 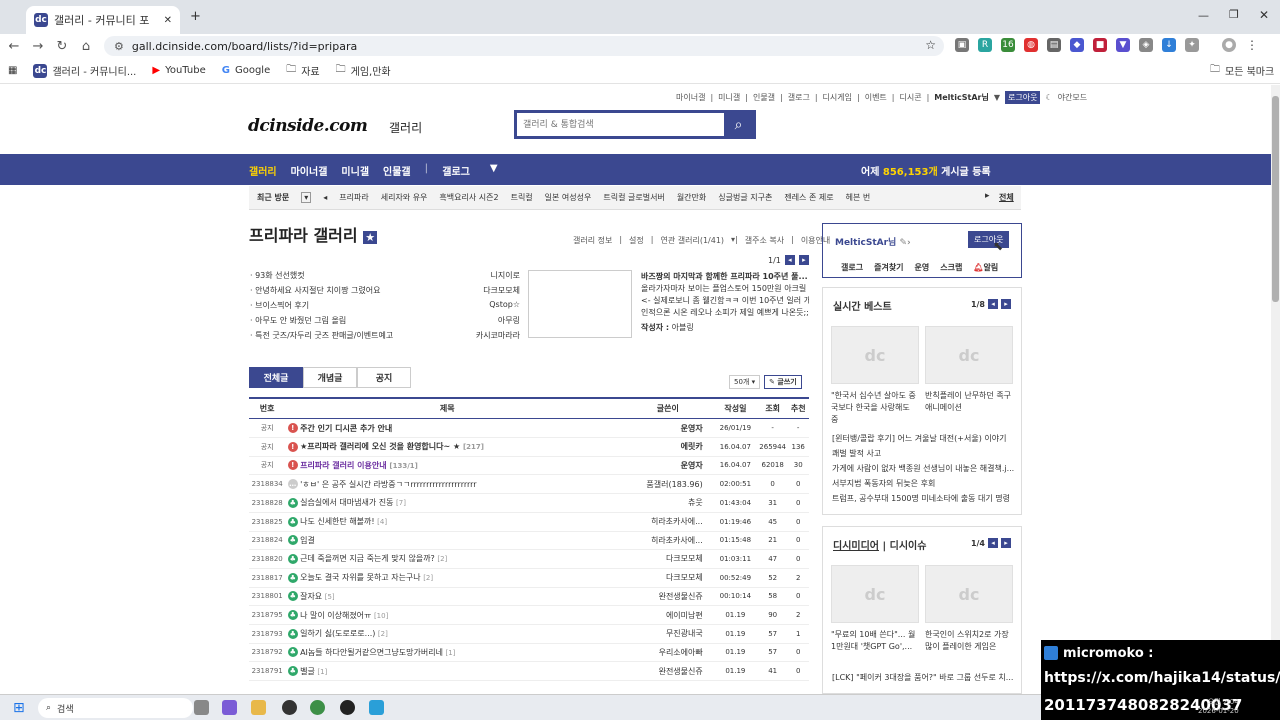 I want to click on search-icon: ⌕, so click(x=738, y=124).